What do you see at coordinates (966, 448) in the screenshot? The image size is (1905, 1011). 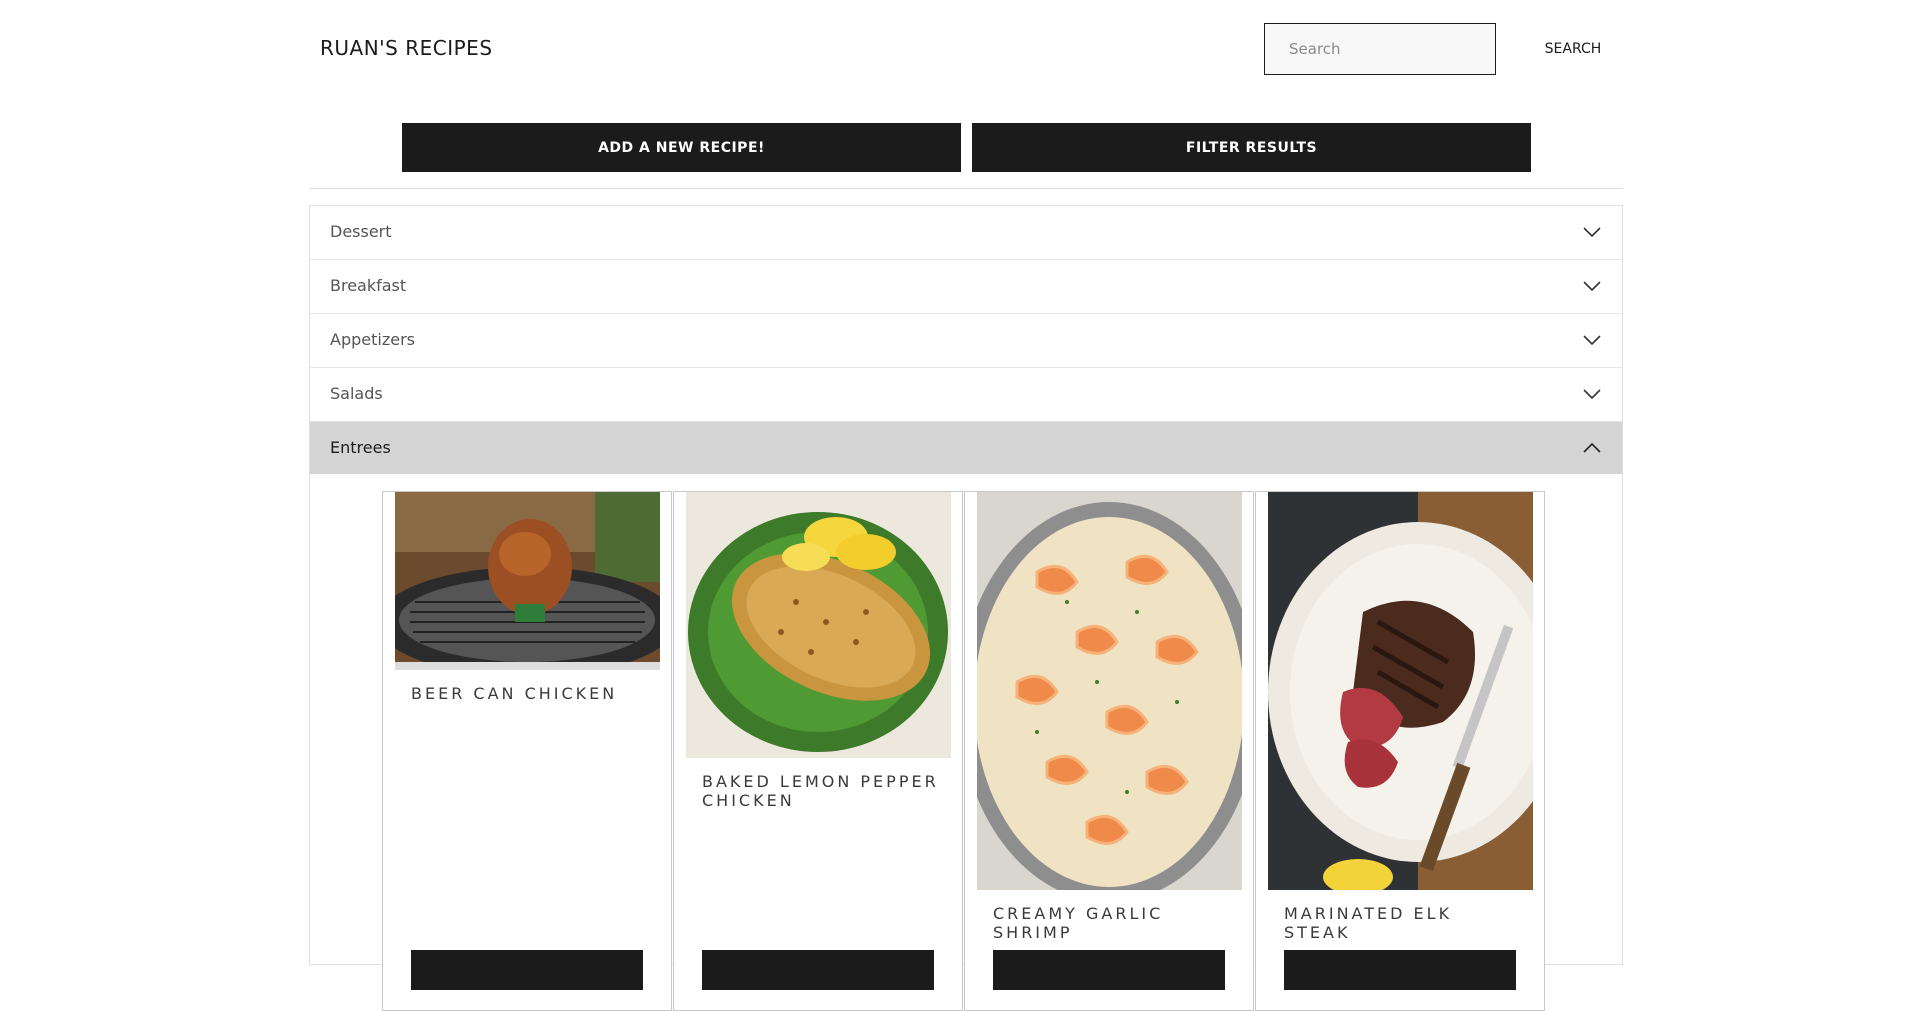 I see `category-entrees: Entrees` at bounding box center [966, 448].